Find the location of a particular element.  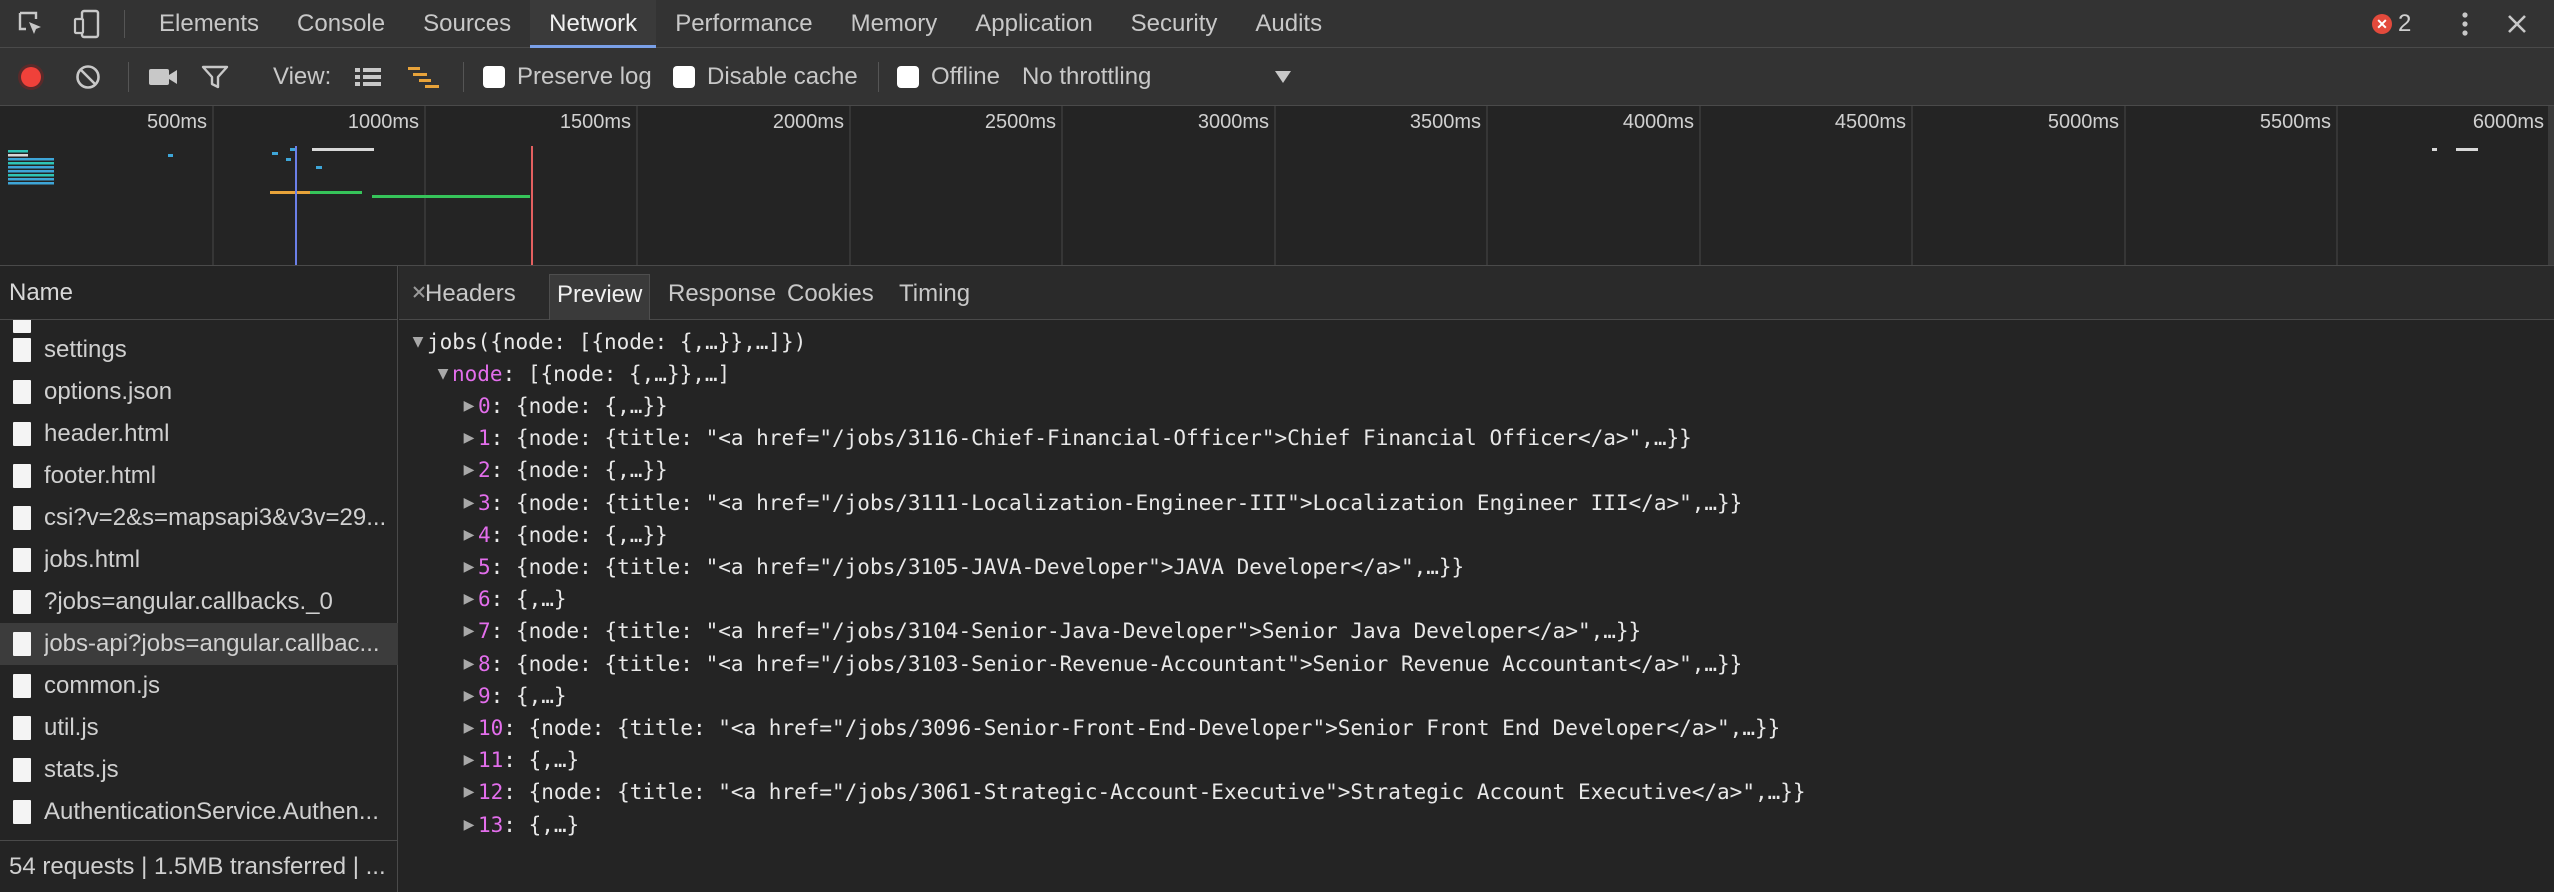

tab-audits: Audits is located at coordinates (1288, 24).